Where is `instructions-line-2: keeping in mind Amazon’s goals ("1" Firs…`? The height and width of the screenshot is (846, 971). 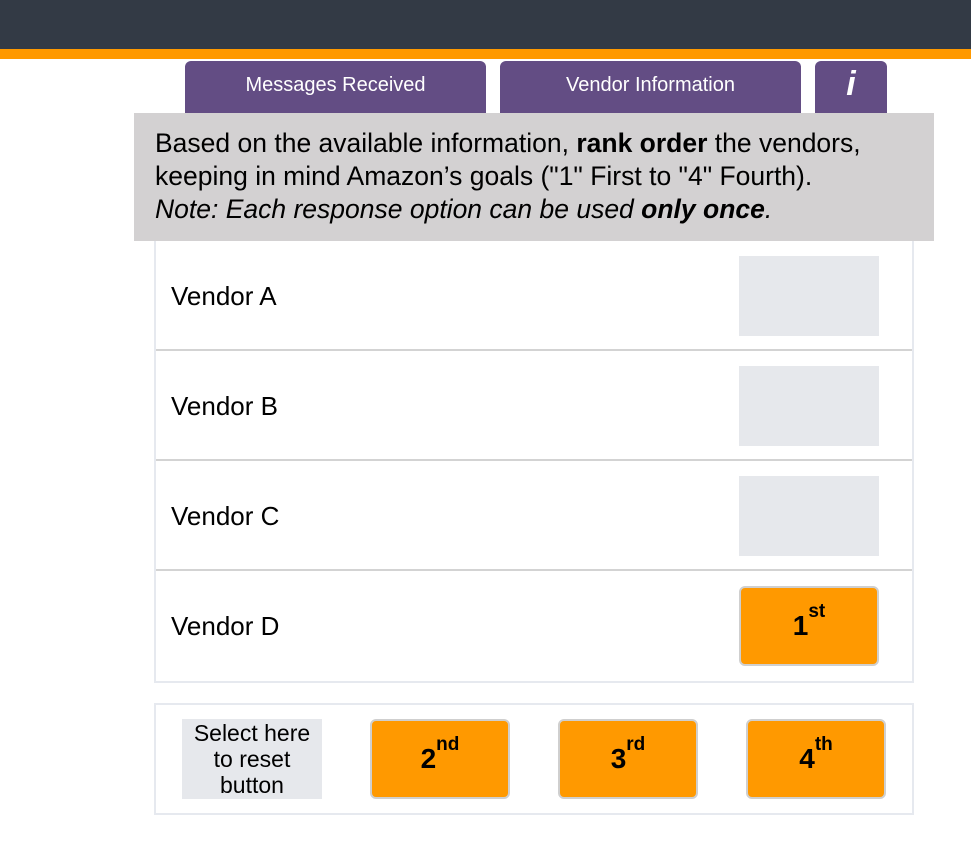
instructions-line-2: keeping in mind Amazon’s goals ("1" Firs… is located at coordinates (484, 176).